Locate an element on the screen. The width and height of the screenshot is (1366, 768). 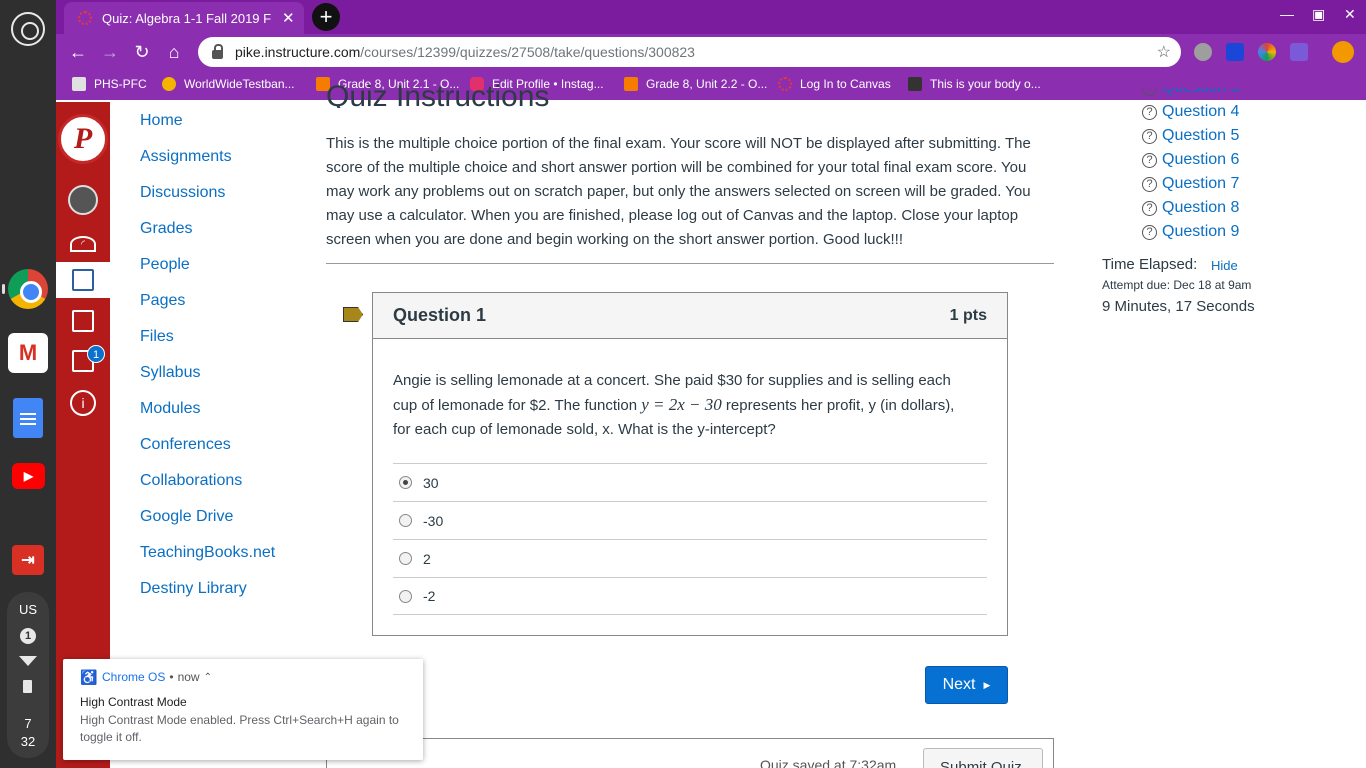
calendar-icon is located at coordinates (83, 321).